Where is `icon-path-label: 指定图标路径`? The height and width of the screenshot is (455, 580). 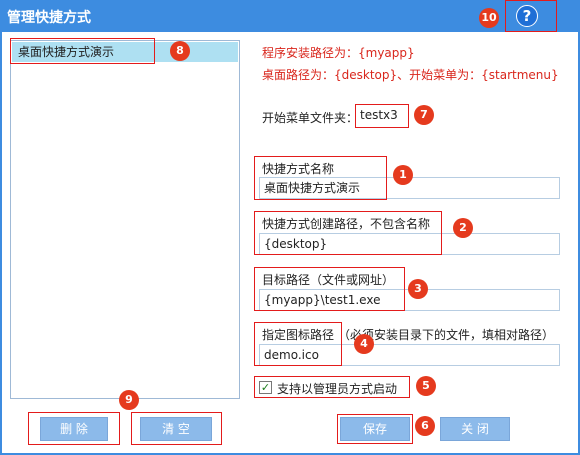 icon-path-label: 指定图标路径 is located at coordinates (298, 335).